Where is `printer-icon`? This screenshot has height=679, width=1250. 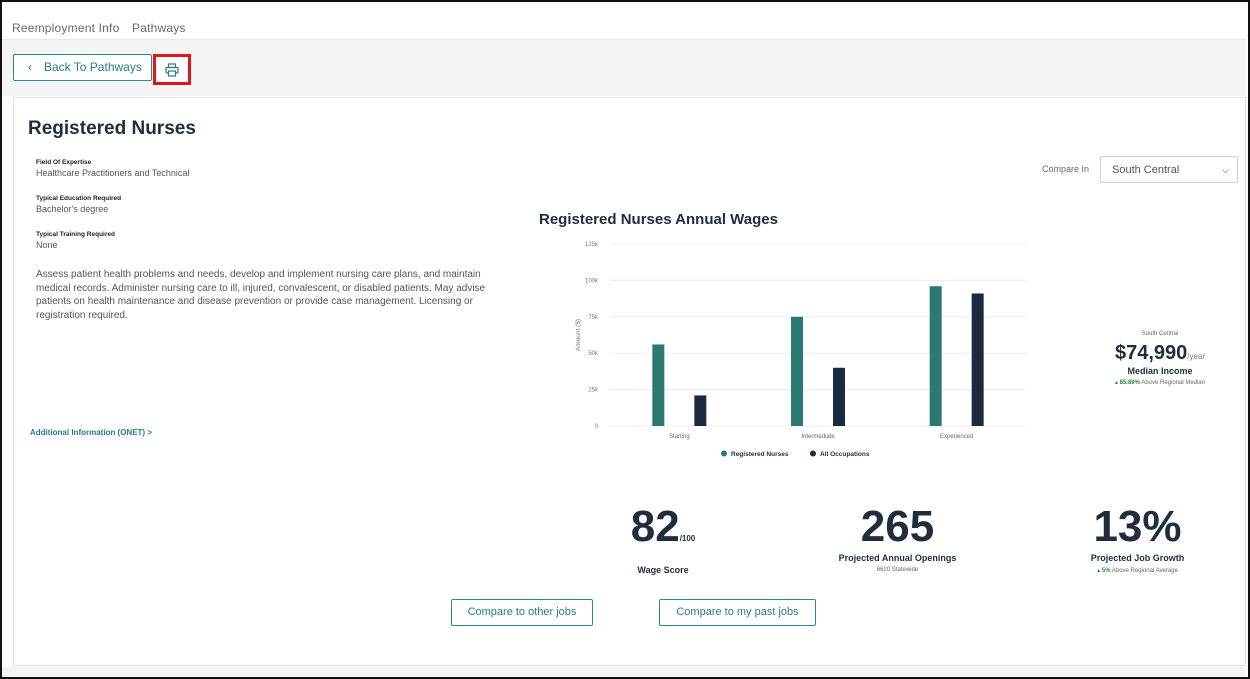
printer-icon is located at coordinates (172, 70).